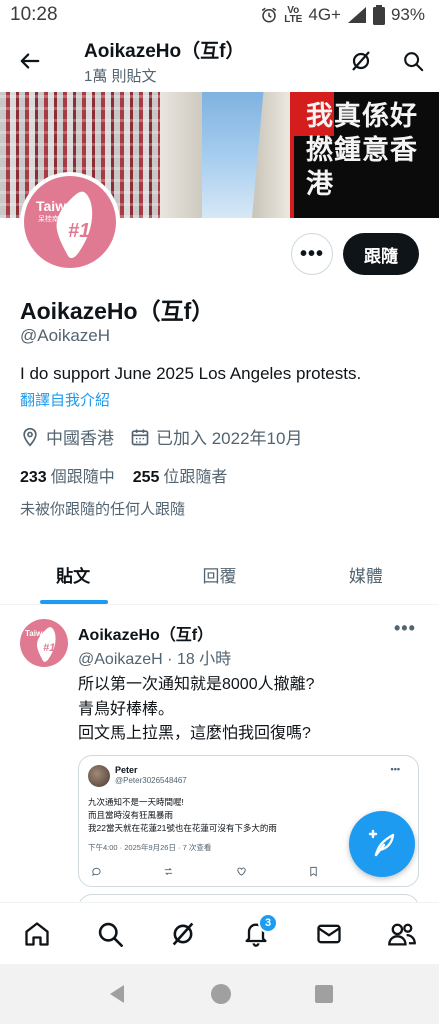 The image size is (439, 1024). I want to click on volte-icon: Vo LTE, so click(293, 15).